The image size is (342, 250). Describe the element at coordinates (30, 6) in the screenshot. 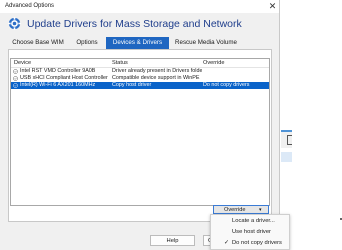

I see `window-title: Advanced Options` at that location.